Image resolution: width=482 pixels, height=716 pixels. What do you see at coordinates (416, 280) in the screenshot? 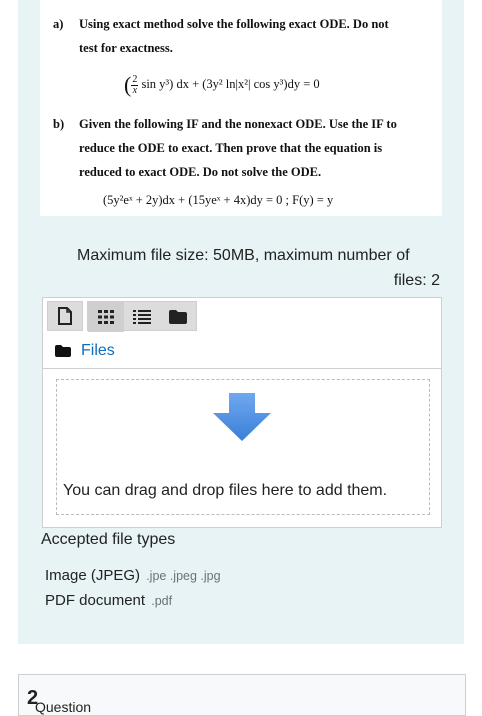
I see `max-file-size-line2: files: 2` at bounding box center [416, 280].